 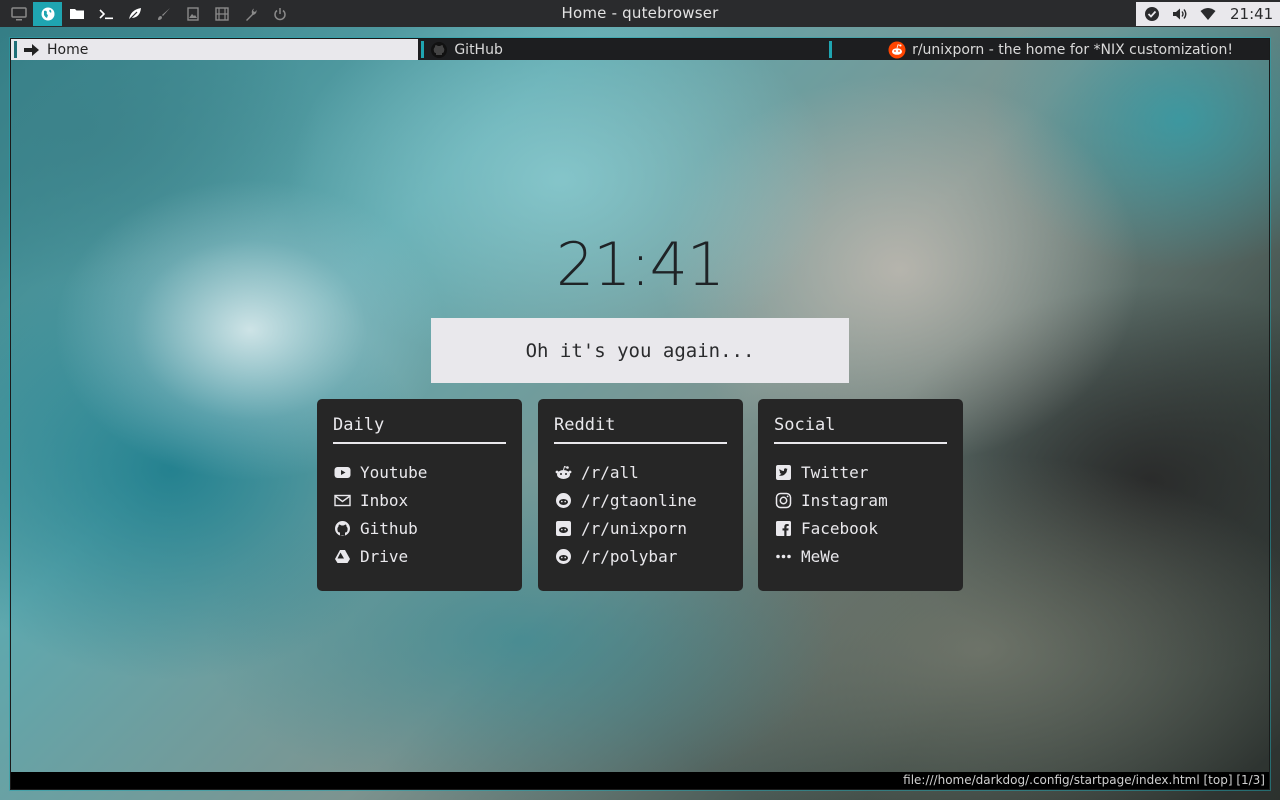 I want to click on link-r-unixporn: /r/unixporn, so click(x=640, y=528).